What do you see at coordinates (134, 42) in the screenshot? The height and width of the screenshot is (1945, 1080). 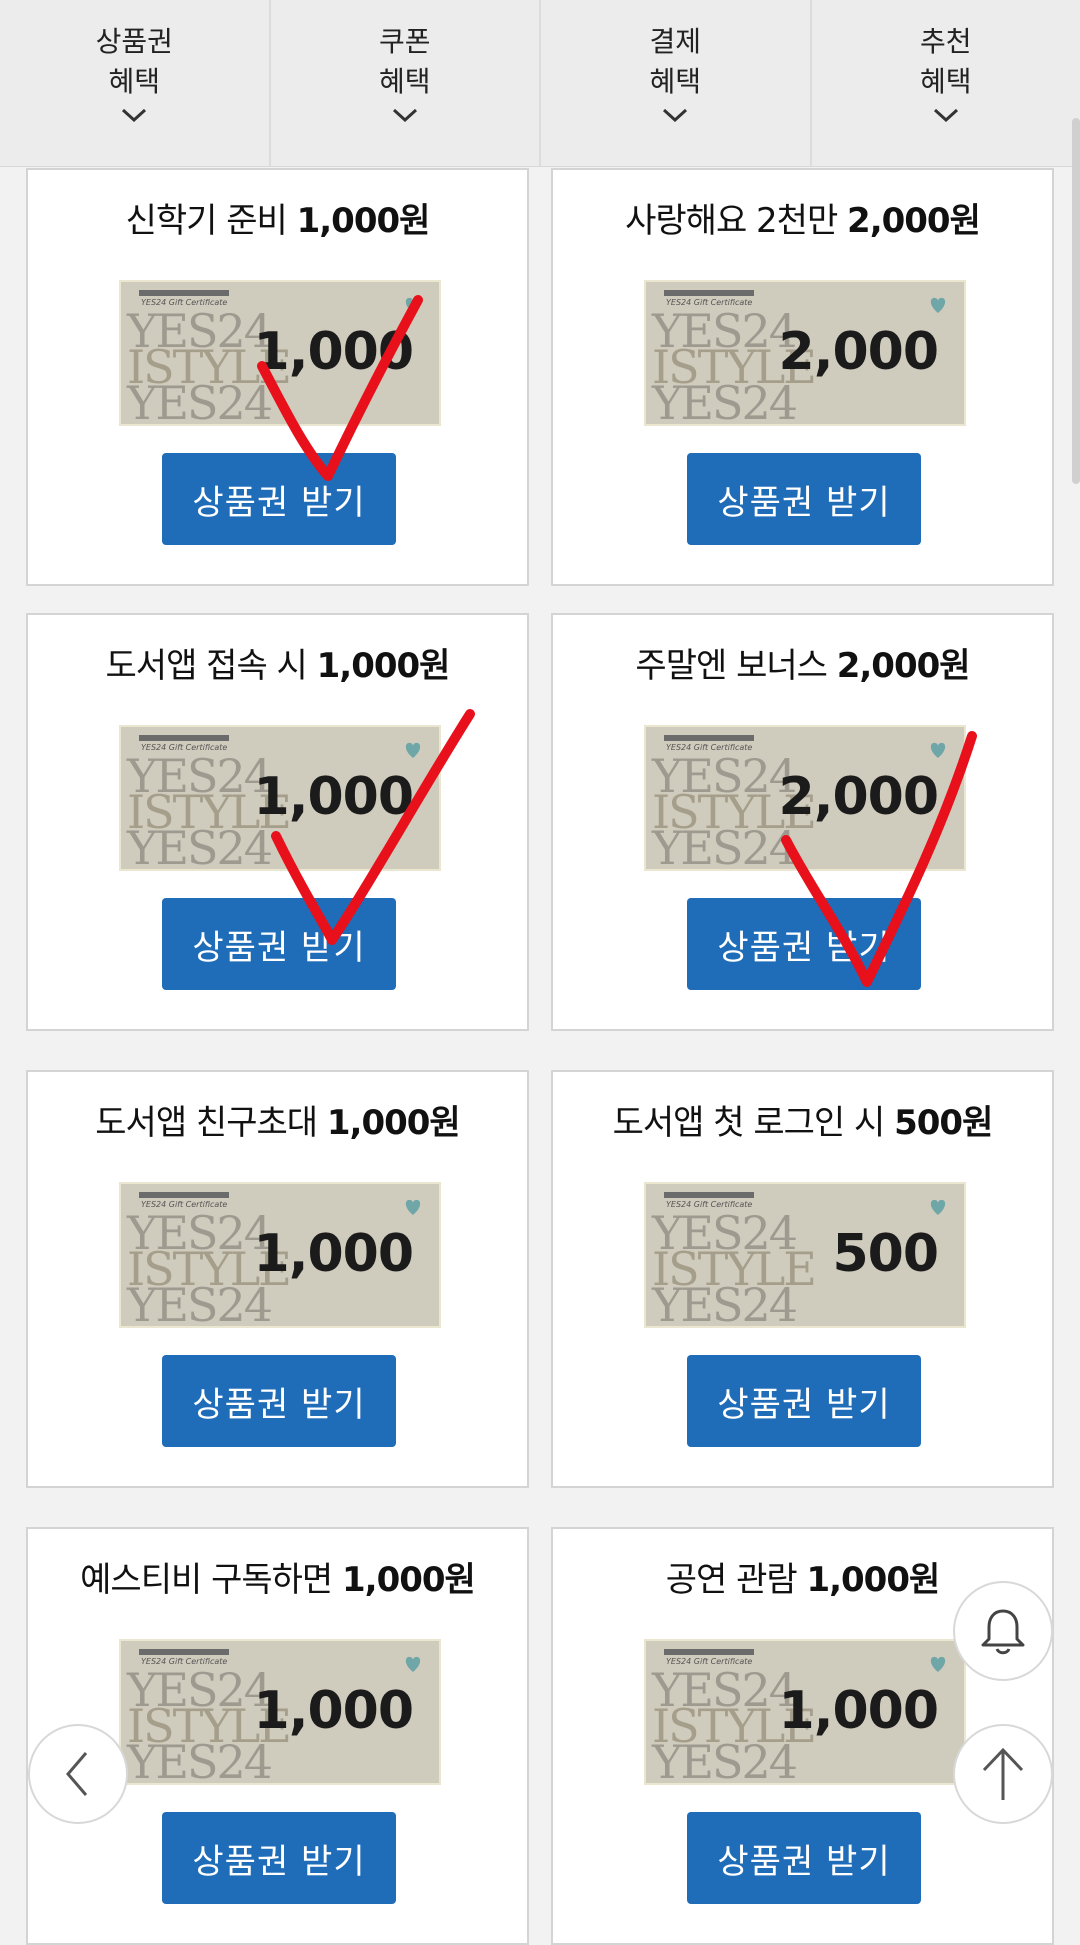 I see `tab-label-line1: 상품권` at bounding box center [134, 42].